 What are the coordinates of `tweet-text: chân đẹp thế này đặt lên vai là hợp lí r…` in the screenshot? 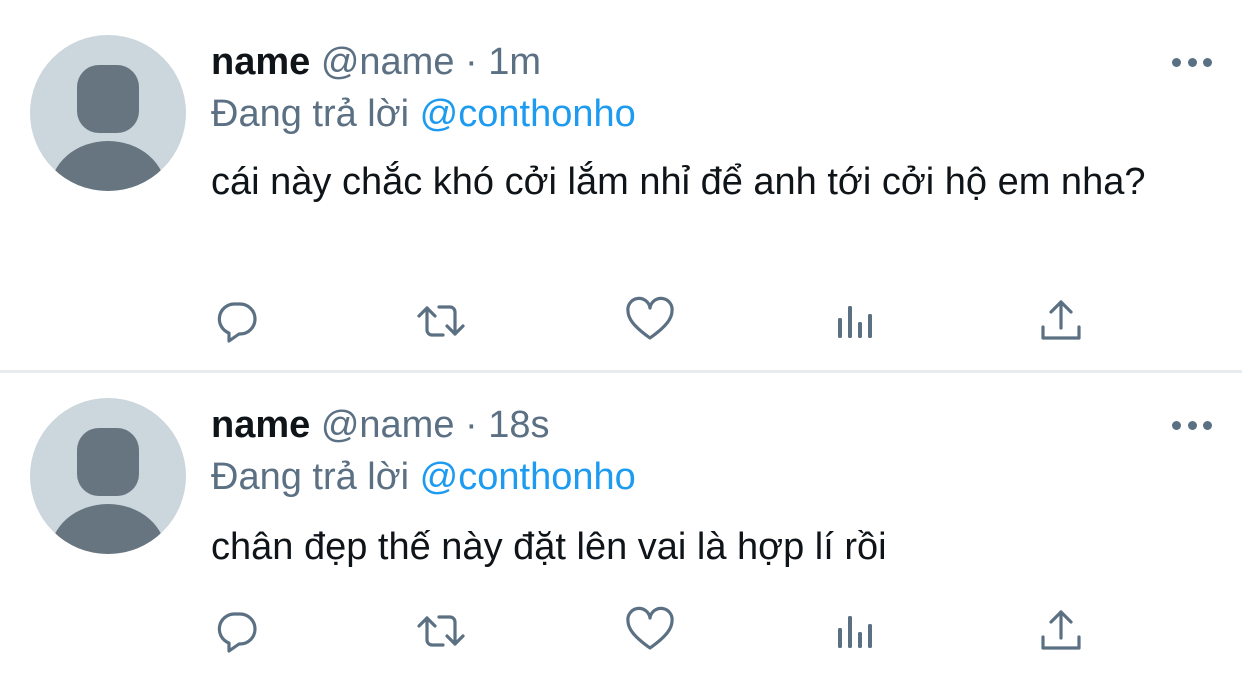 It's located at (549, 547).